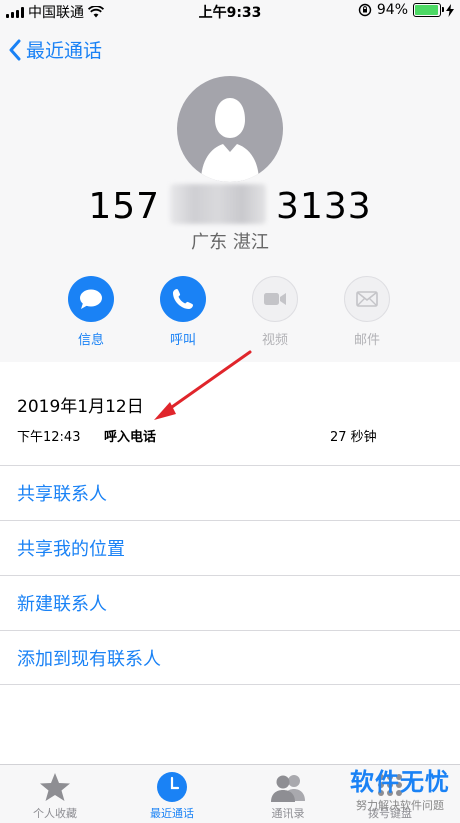  I want to click on share-contact-item: 共享联系人, so click(230, 492).